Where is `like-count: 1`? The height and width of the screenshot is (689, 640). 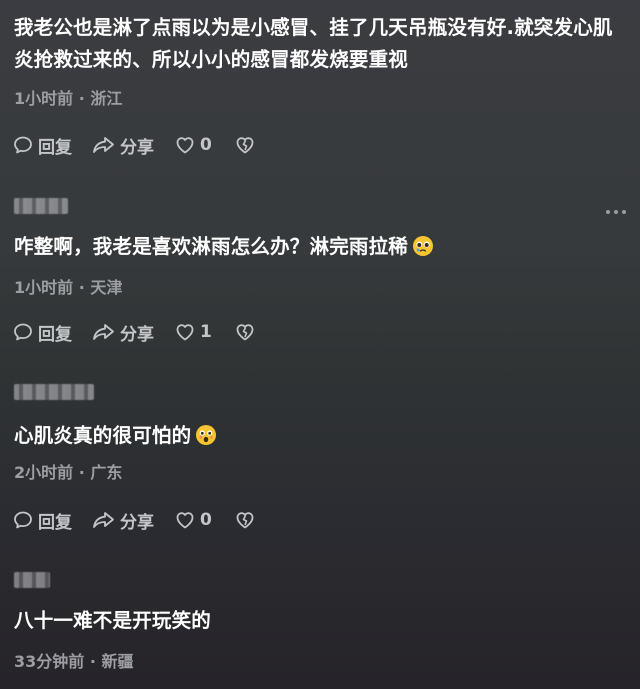
like-count: 1 is located at coordinates (206, 332).